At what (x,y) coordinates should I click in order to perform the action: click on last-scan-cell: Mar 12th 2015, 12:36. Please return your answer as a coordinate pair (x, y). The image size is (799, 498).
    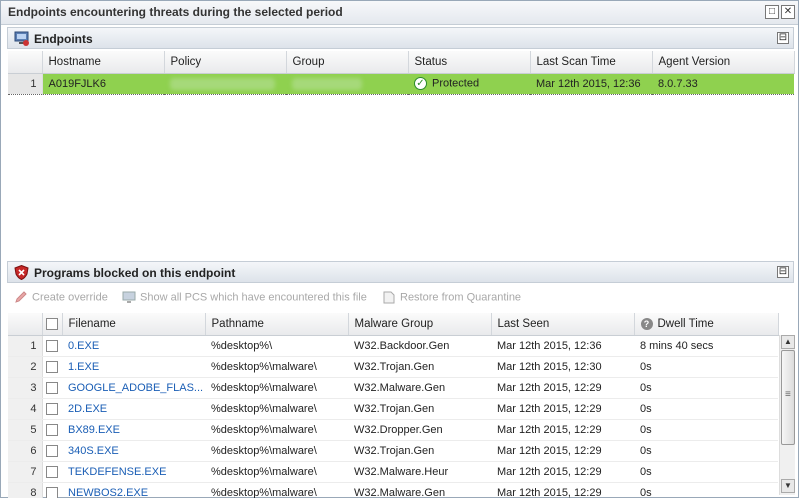
    Looking at the image, I should click on (591, 83).